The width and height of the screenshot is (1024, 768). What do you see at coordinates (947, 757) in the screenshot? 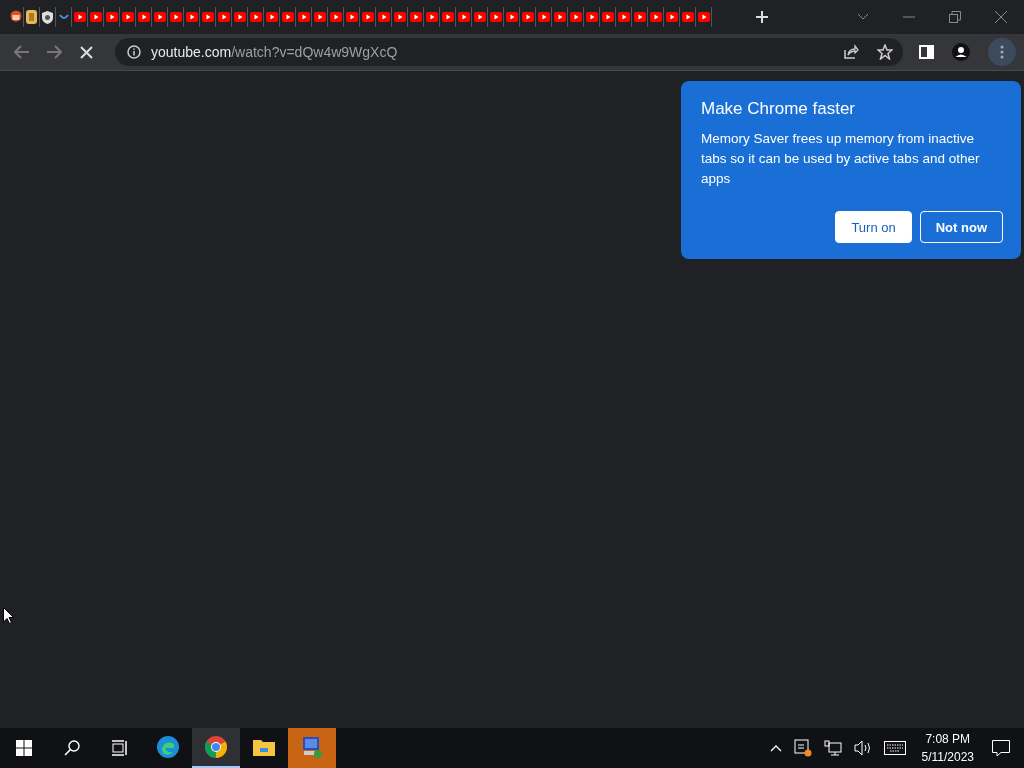
I see `clock-date: 5/11/2023` at bounding box center [947, 757].